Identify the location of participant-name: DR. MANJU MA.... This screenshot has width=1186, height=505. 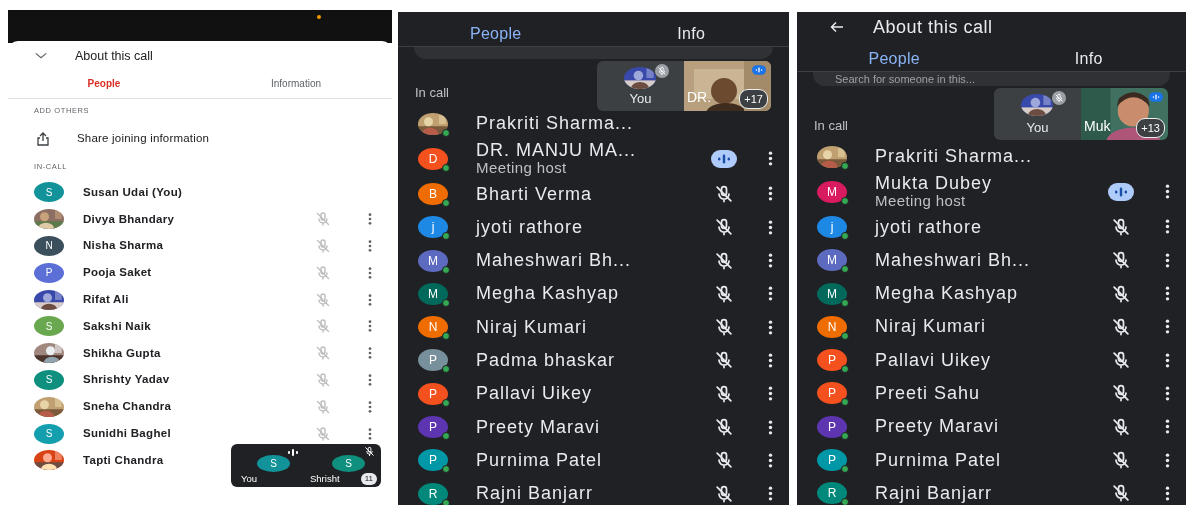
(556, 151).